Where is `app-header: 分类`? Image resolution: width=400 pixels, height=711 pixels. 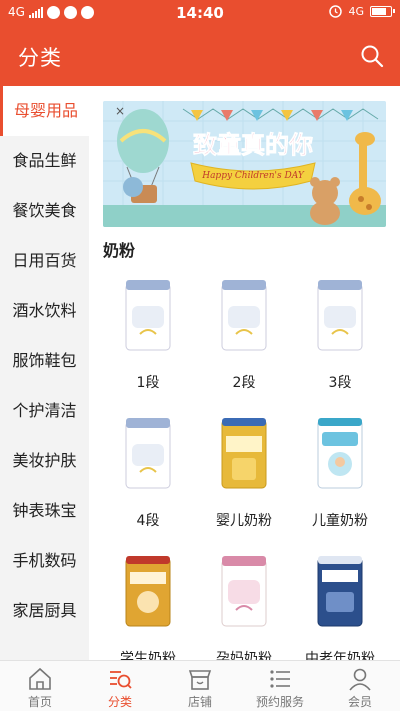
app-header: 分类 is located at coordinates (200, 56).